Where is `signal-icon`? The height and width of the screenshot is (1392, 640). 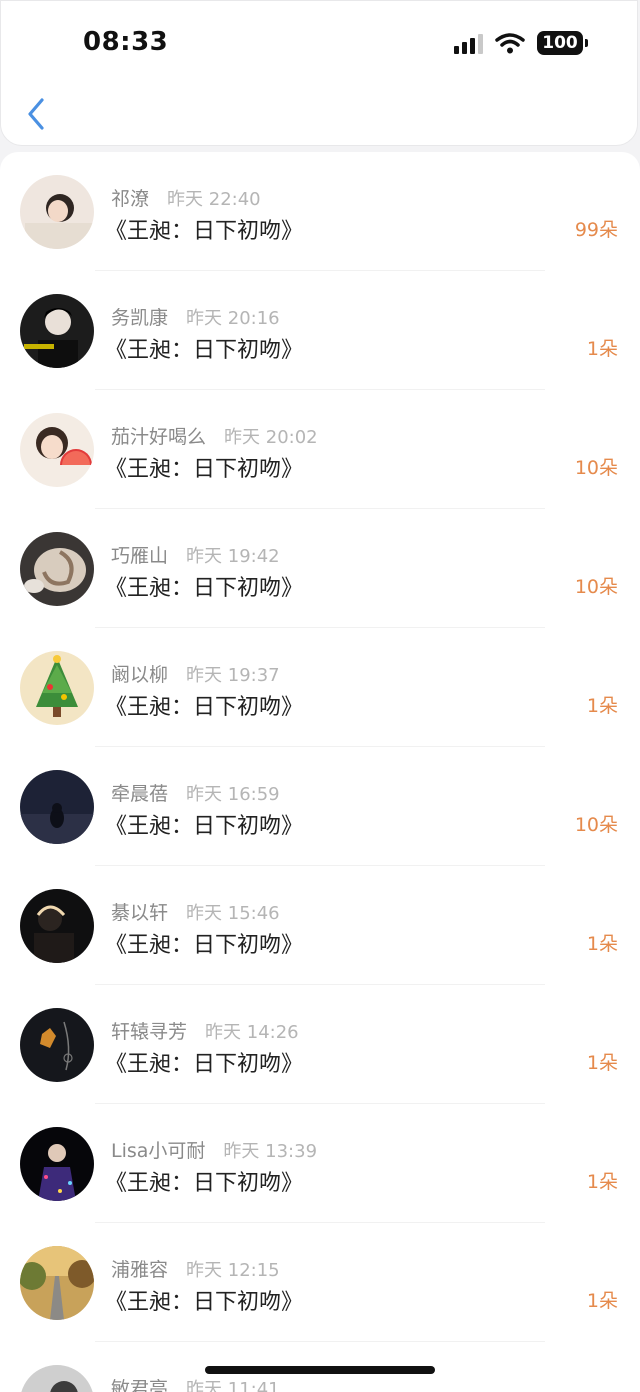 signal-icon is located at coordinates (468, 43).